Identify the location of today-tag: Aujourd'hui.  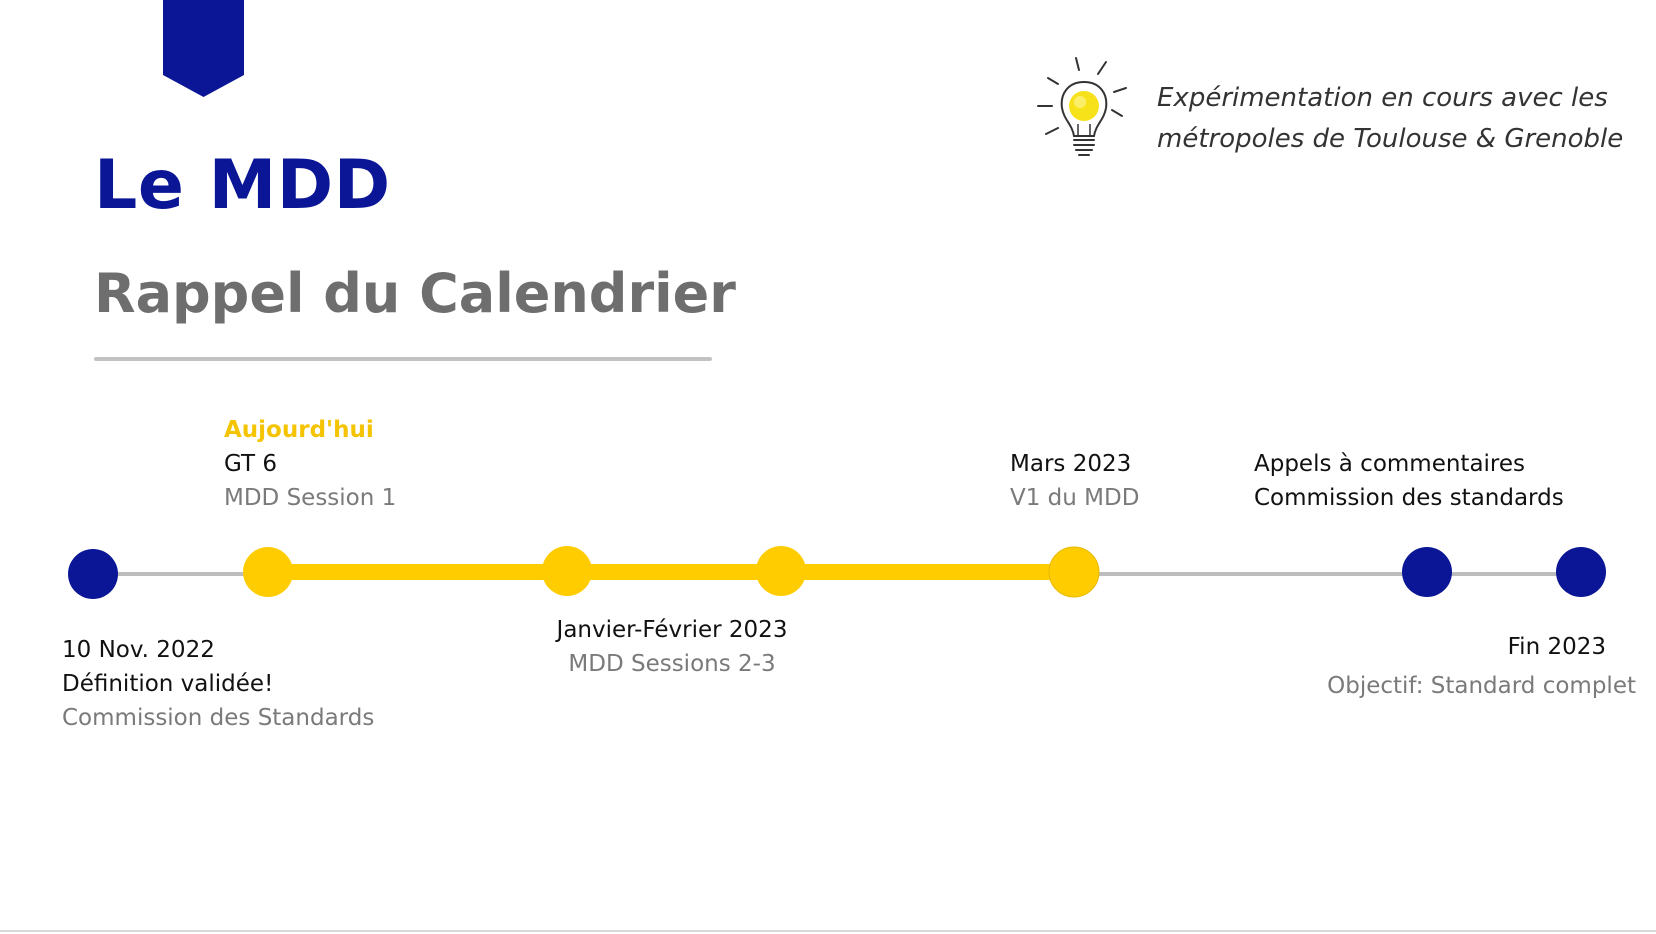
(299, 430).